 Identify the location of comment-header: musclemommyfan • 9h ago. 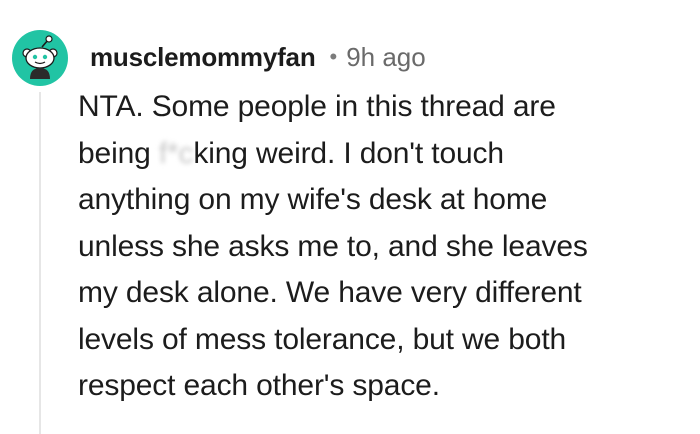
(258, 57).